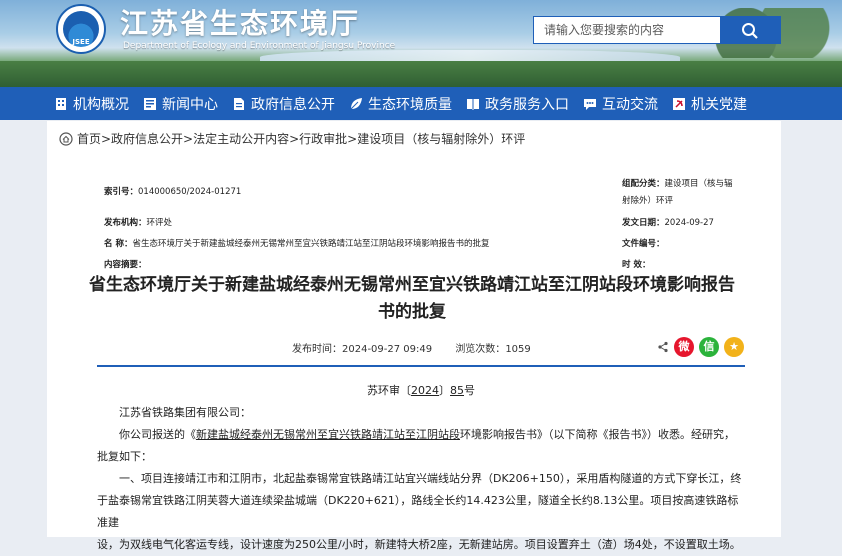 The height and width of the screenshot is (556, 842). Describe the element at coordinates (679, 103) in the screenshot. I see `party-icon` at that location.